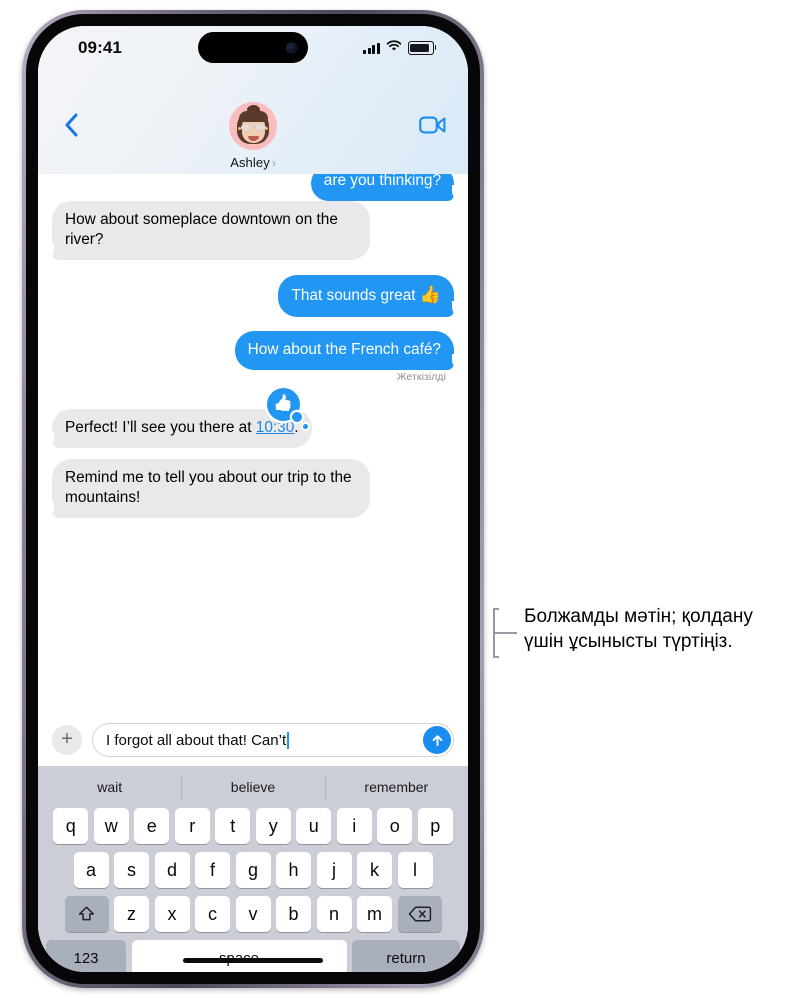 The width and height of the screenshot is (785, 998). I want to click on tapback-thumbs-up: 👍, so click(287, 408).